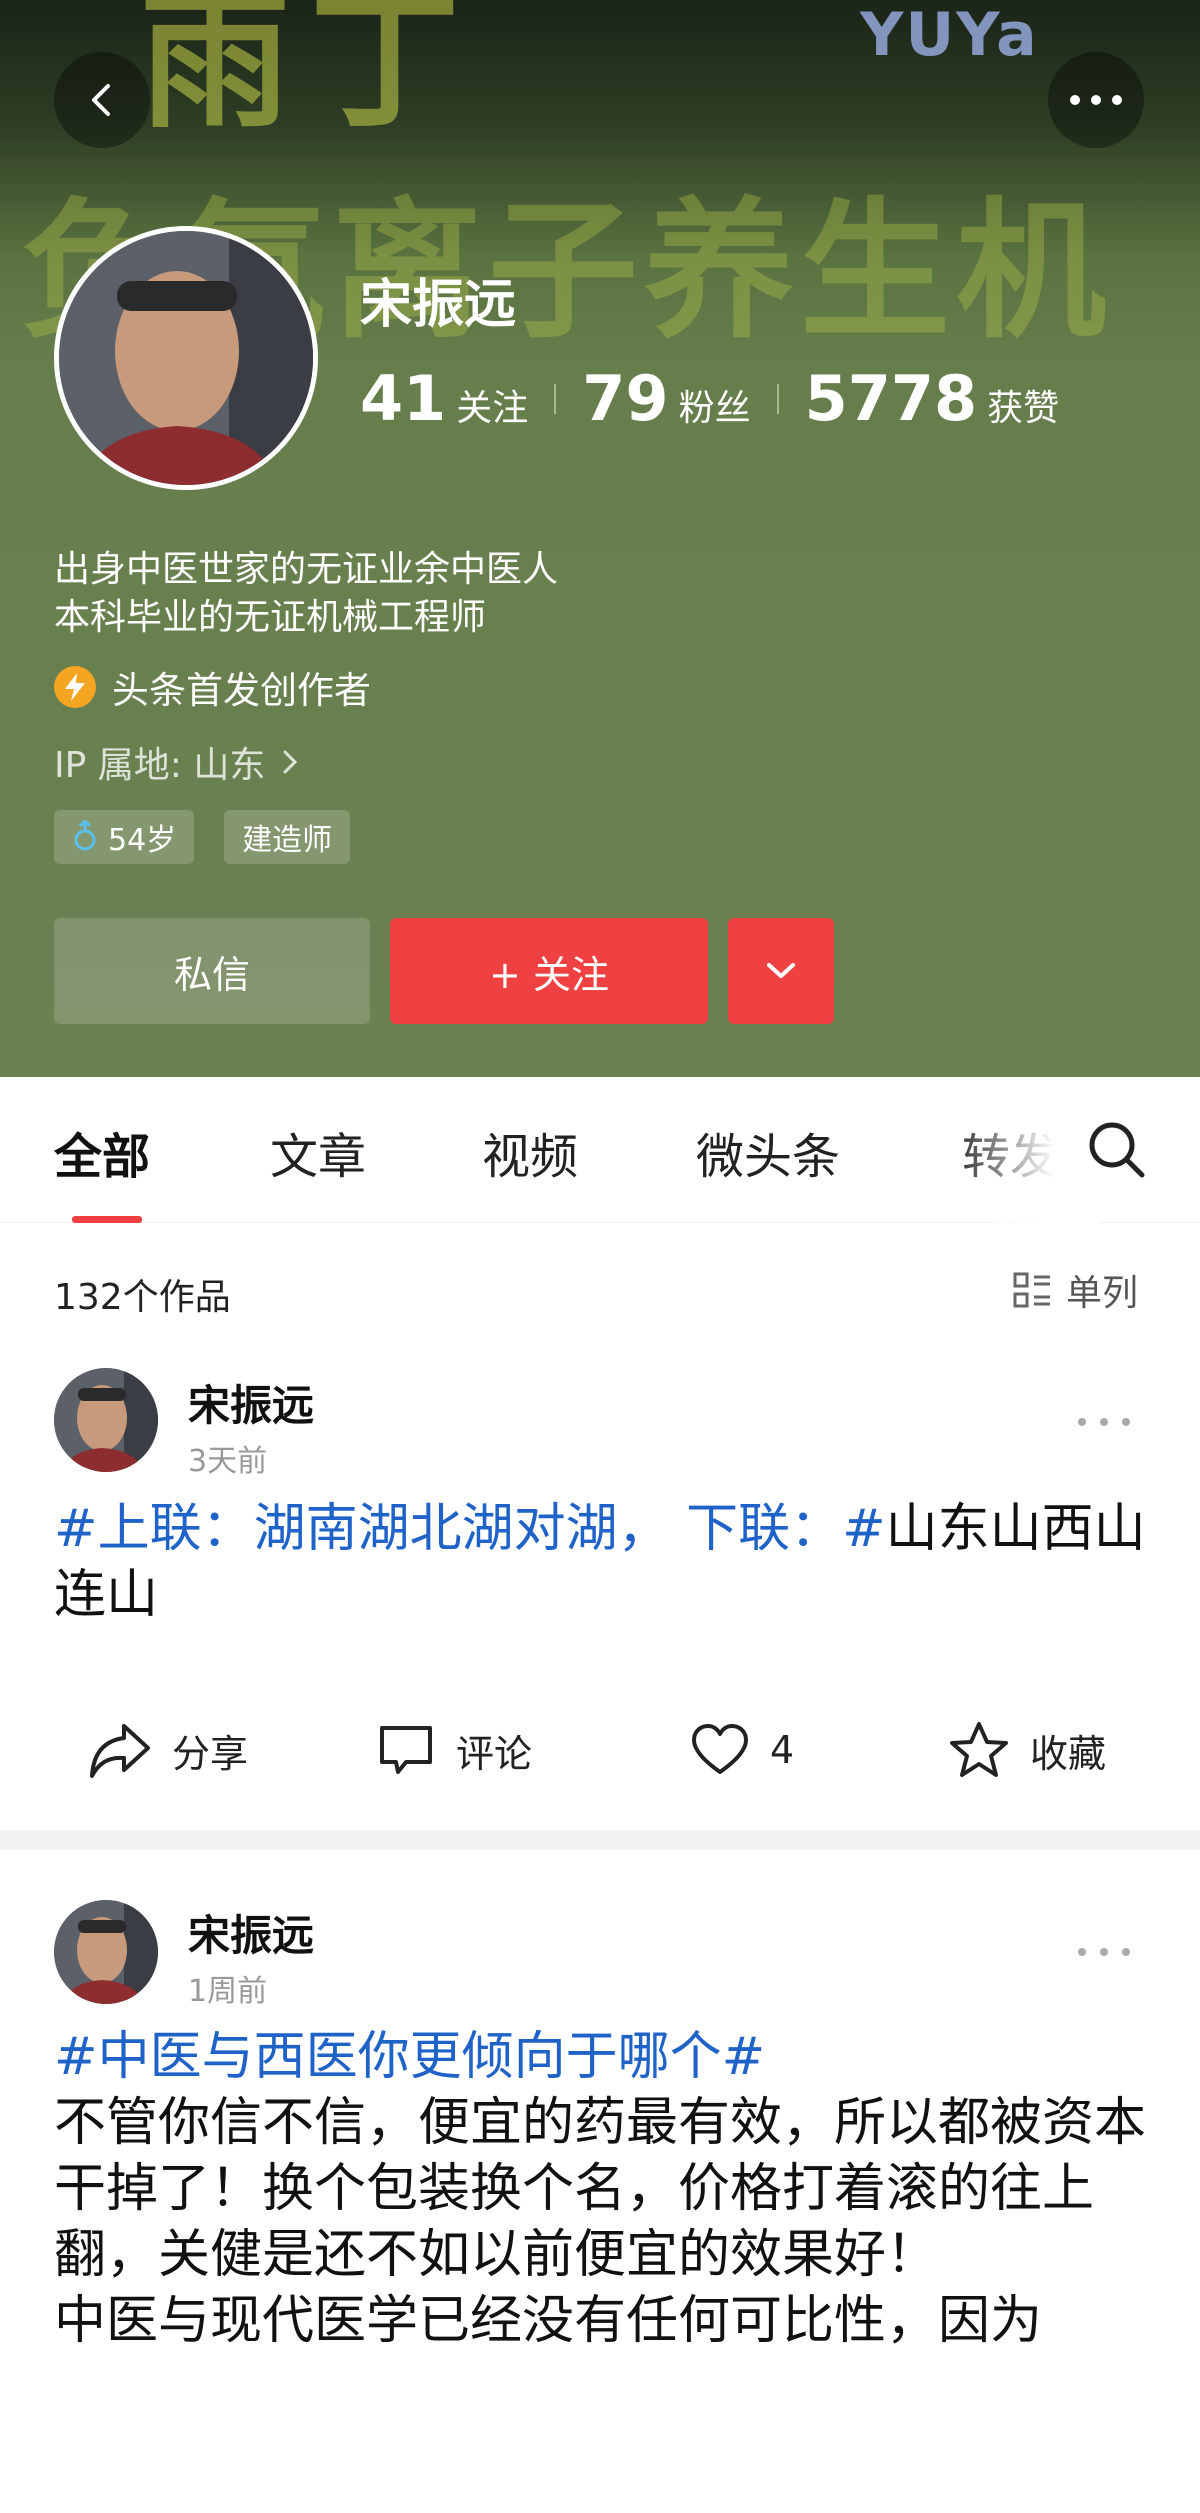  I want to click on ip-location: IP 属地: 山东, so click(178, 762).